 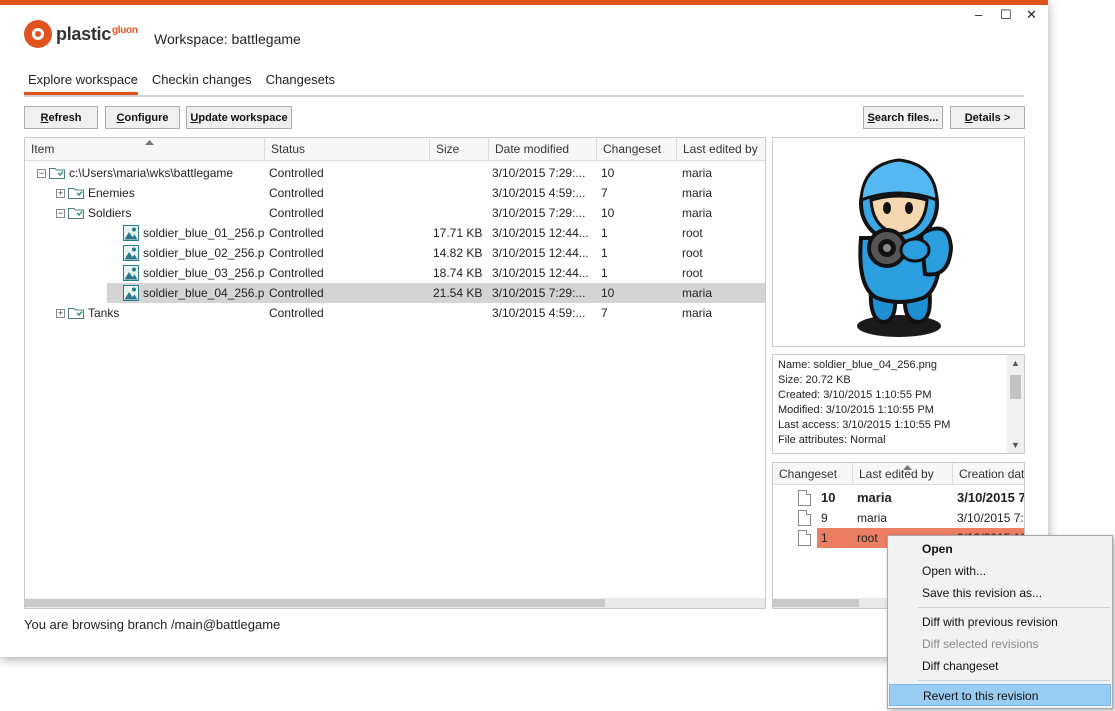 I want to click on tab-changesets: Changesets, so click(x=298, y=83).